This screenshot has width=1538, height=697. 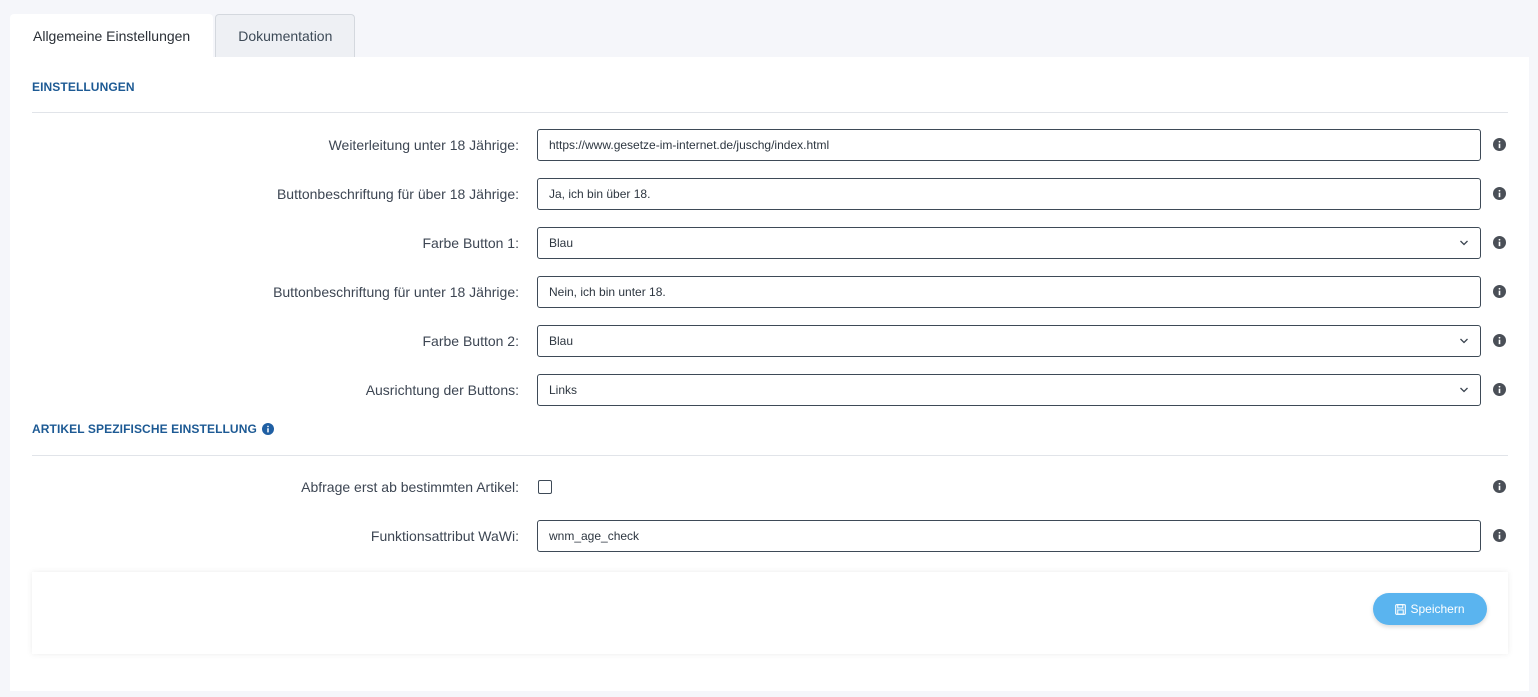 What do you see at coordinates (561, 341) in the screenshot?
I see `color-button-2-value: Blau` at bounding box center [561, 341].